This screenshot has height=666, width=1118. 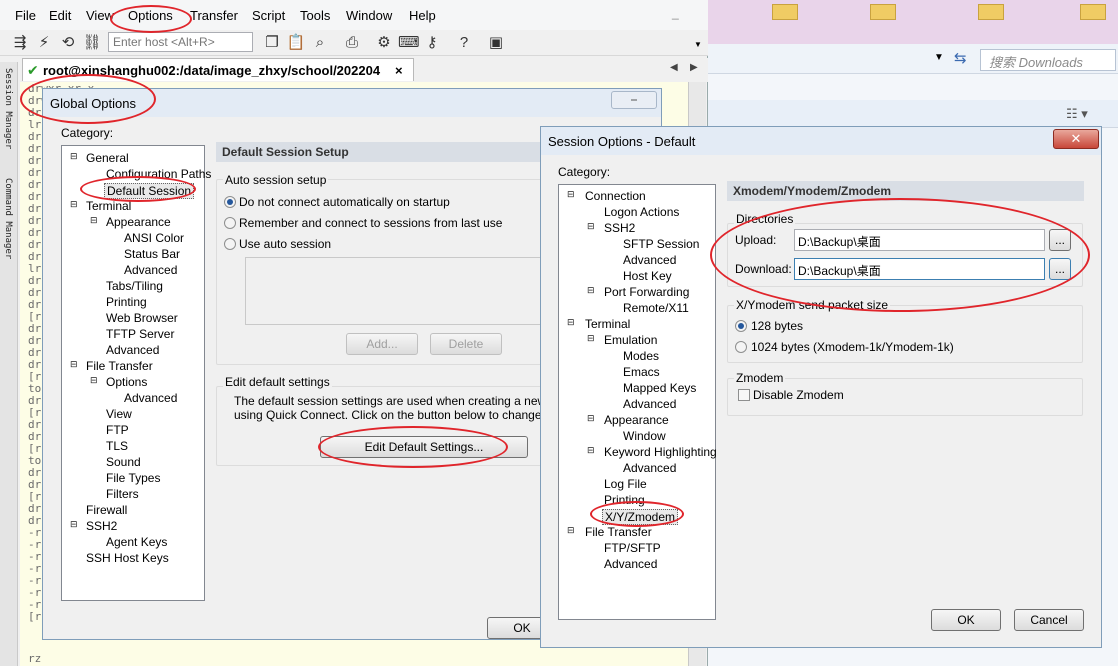 I want to click on tree-item-view: View, so click(x=119, y=414).